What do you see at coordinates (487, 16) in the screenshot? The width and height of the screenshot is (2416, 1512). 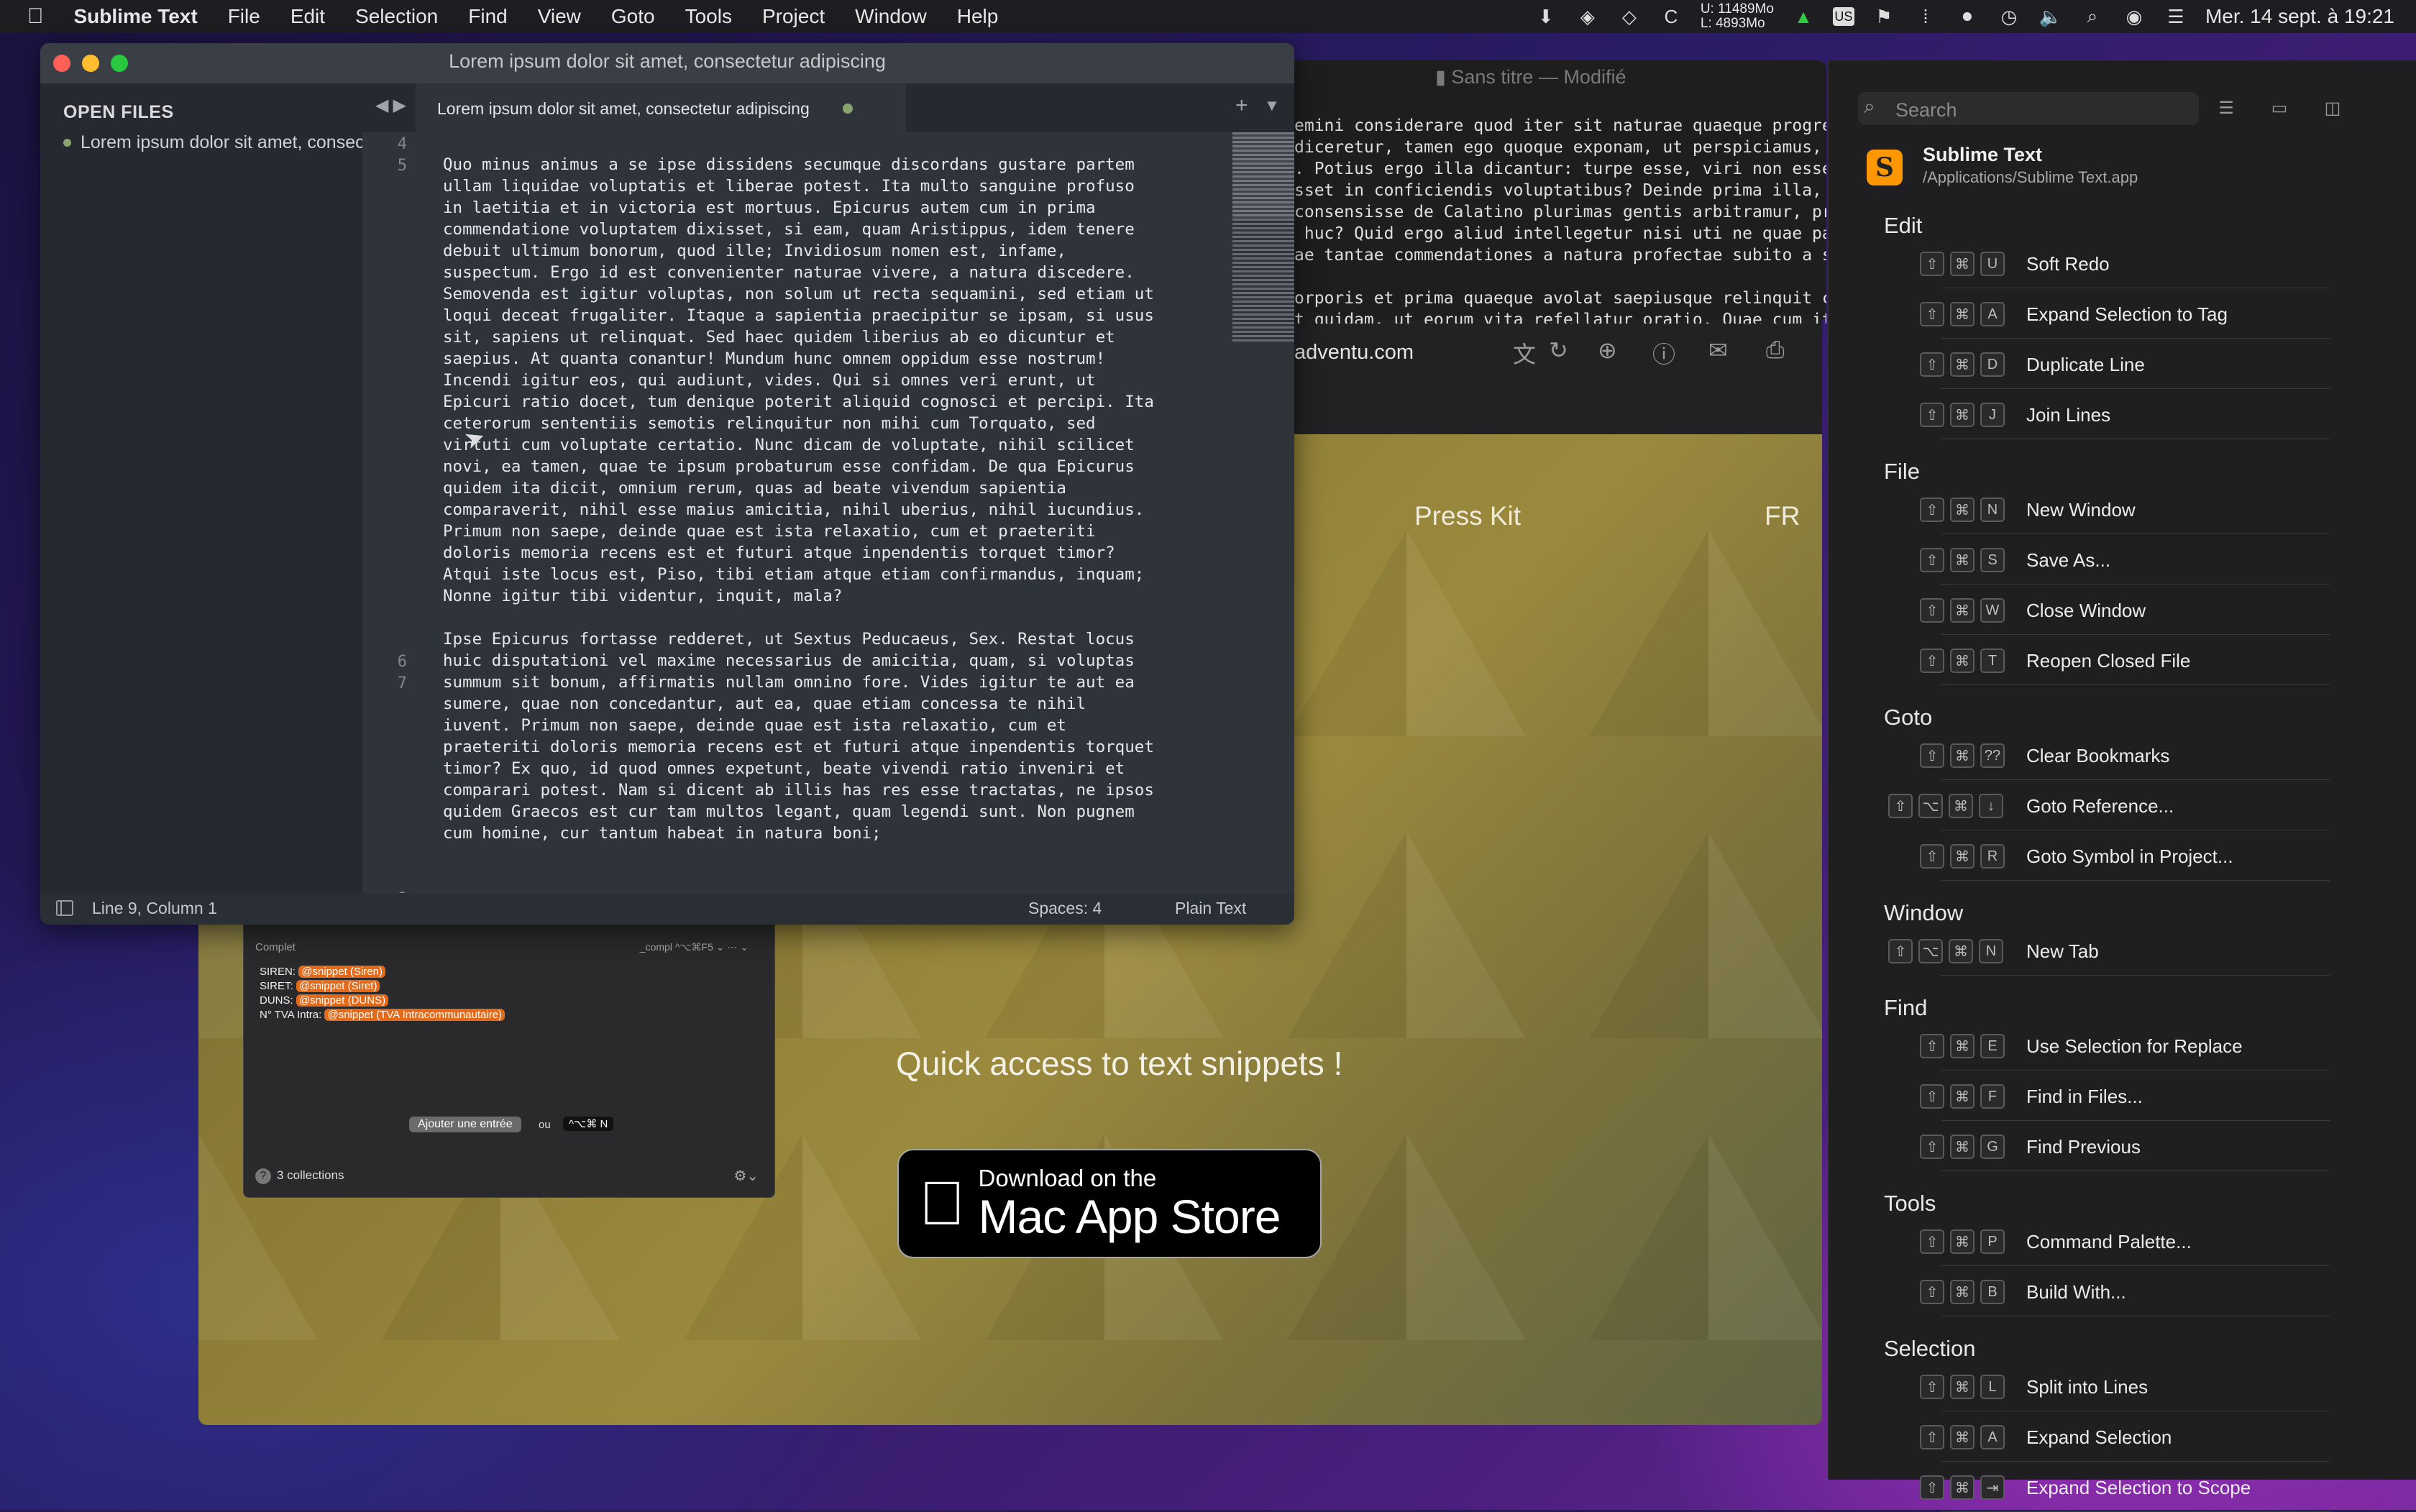 I see `menu-find: Find` at bounding box center [487, 16].